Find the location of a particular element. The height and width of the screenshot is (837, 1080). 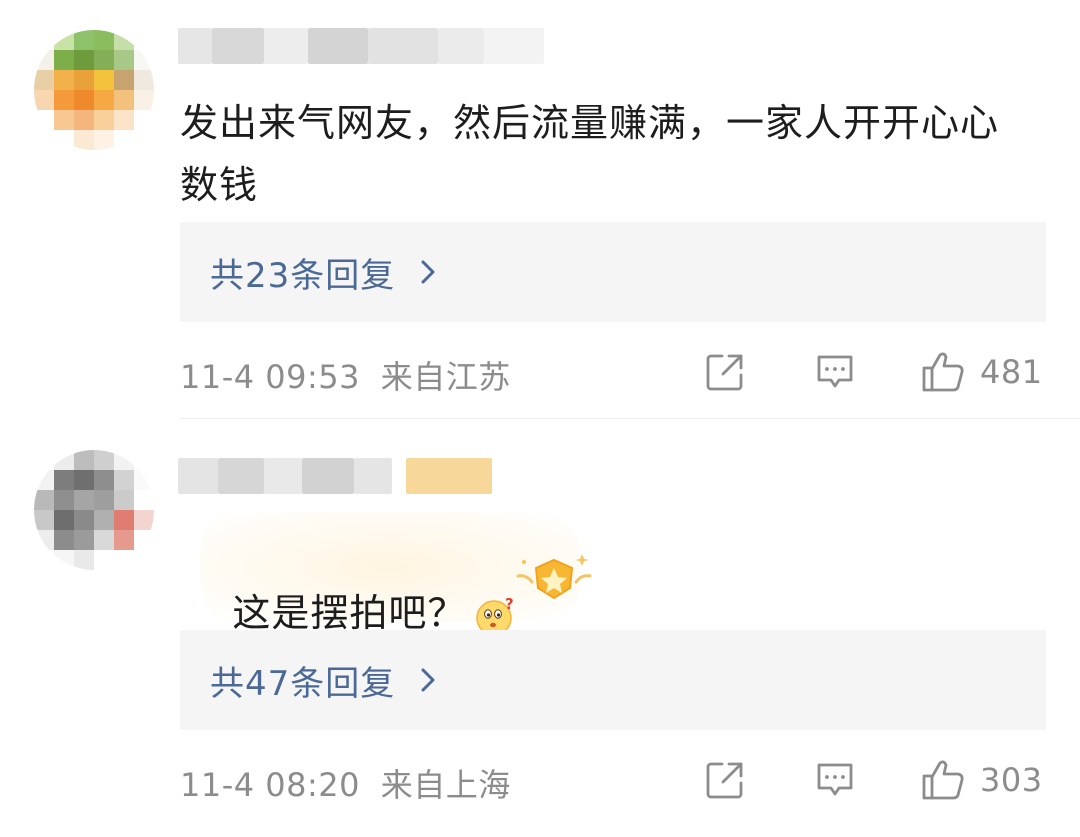

comment-actions: 481 is located at coordinates (873, 372).